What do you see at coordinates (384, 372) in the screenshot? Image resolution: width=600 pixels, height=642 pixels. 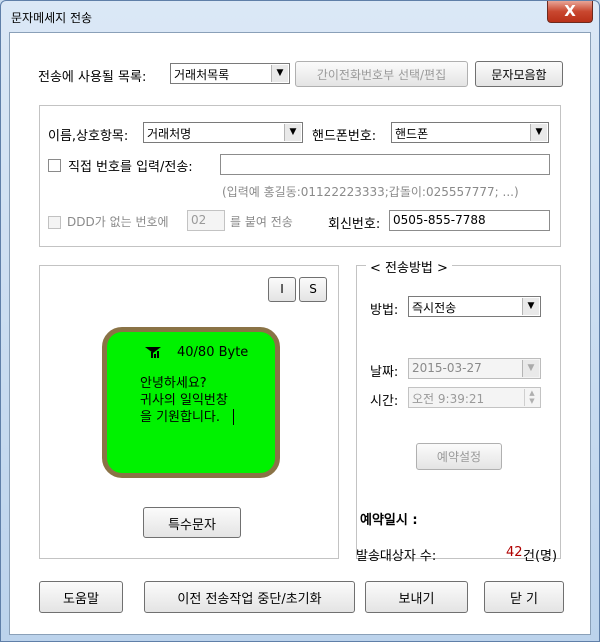 I see `date-label: 날짜:` at bounding box center [384, 372].